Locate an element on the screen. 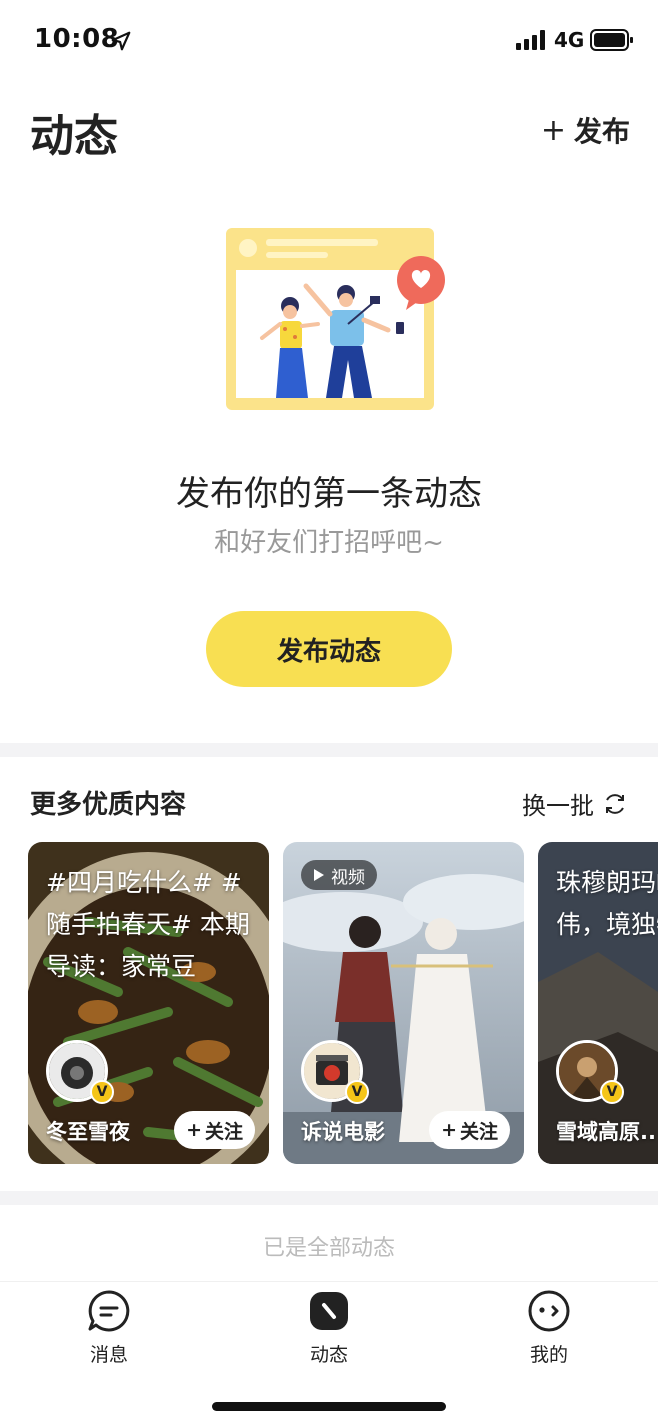 The image size is (658, 1425). recommend-section-title: 更多优质内容 is located at coordinates (108, 805).